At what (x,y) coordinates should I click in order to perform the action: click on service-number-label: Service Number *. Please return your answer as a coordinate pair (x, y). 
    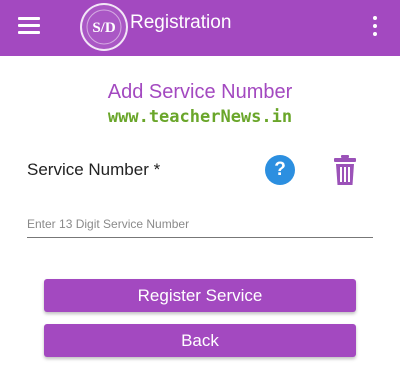
    Looking at the image, I should click on (94, 169).